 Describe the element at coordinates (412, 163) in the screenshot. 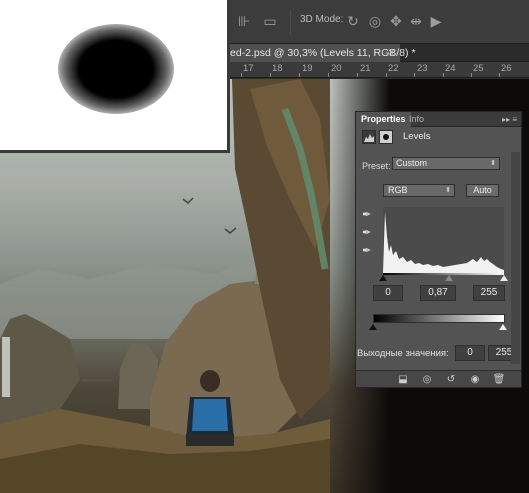

I see `preset-value: Custom` at that location.